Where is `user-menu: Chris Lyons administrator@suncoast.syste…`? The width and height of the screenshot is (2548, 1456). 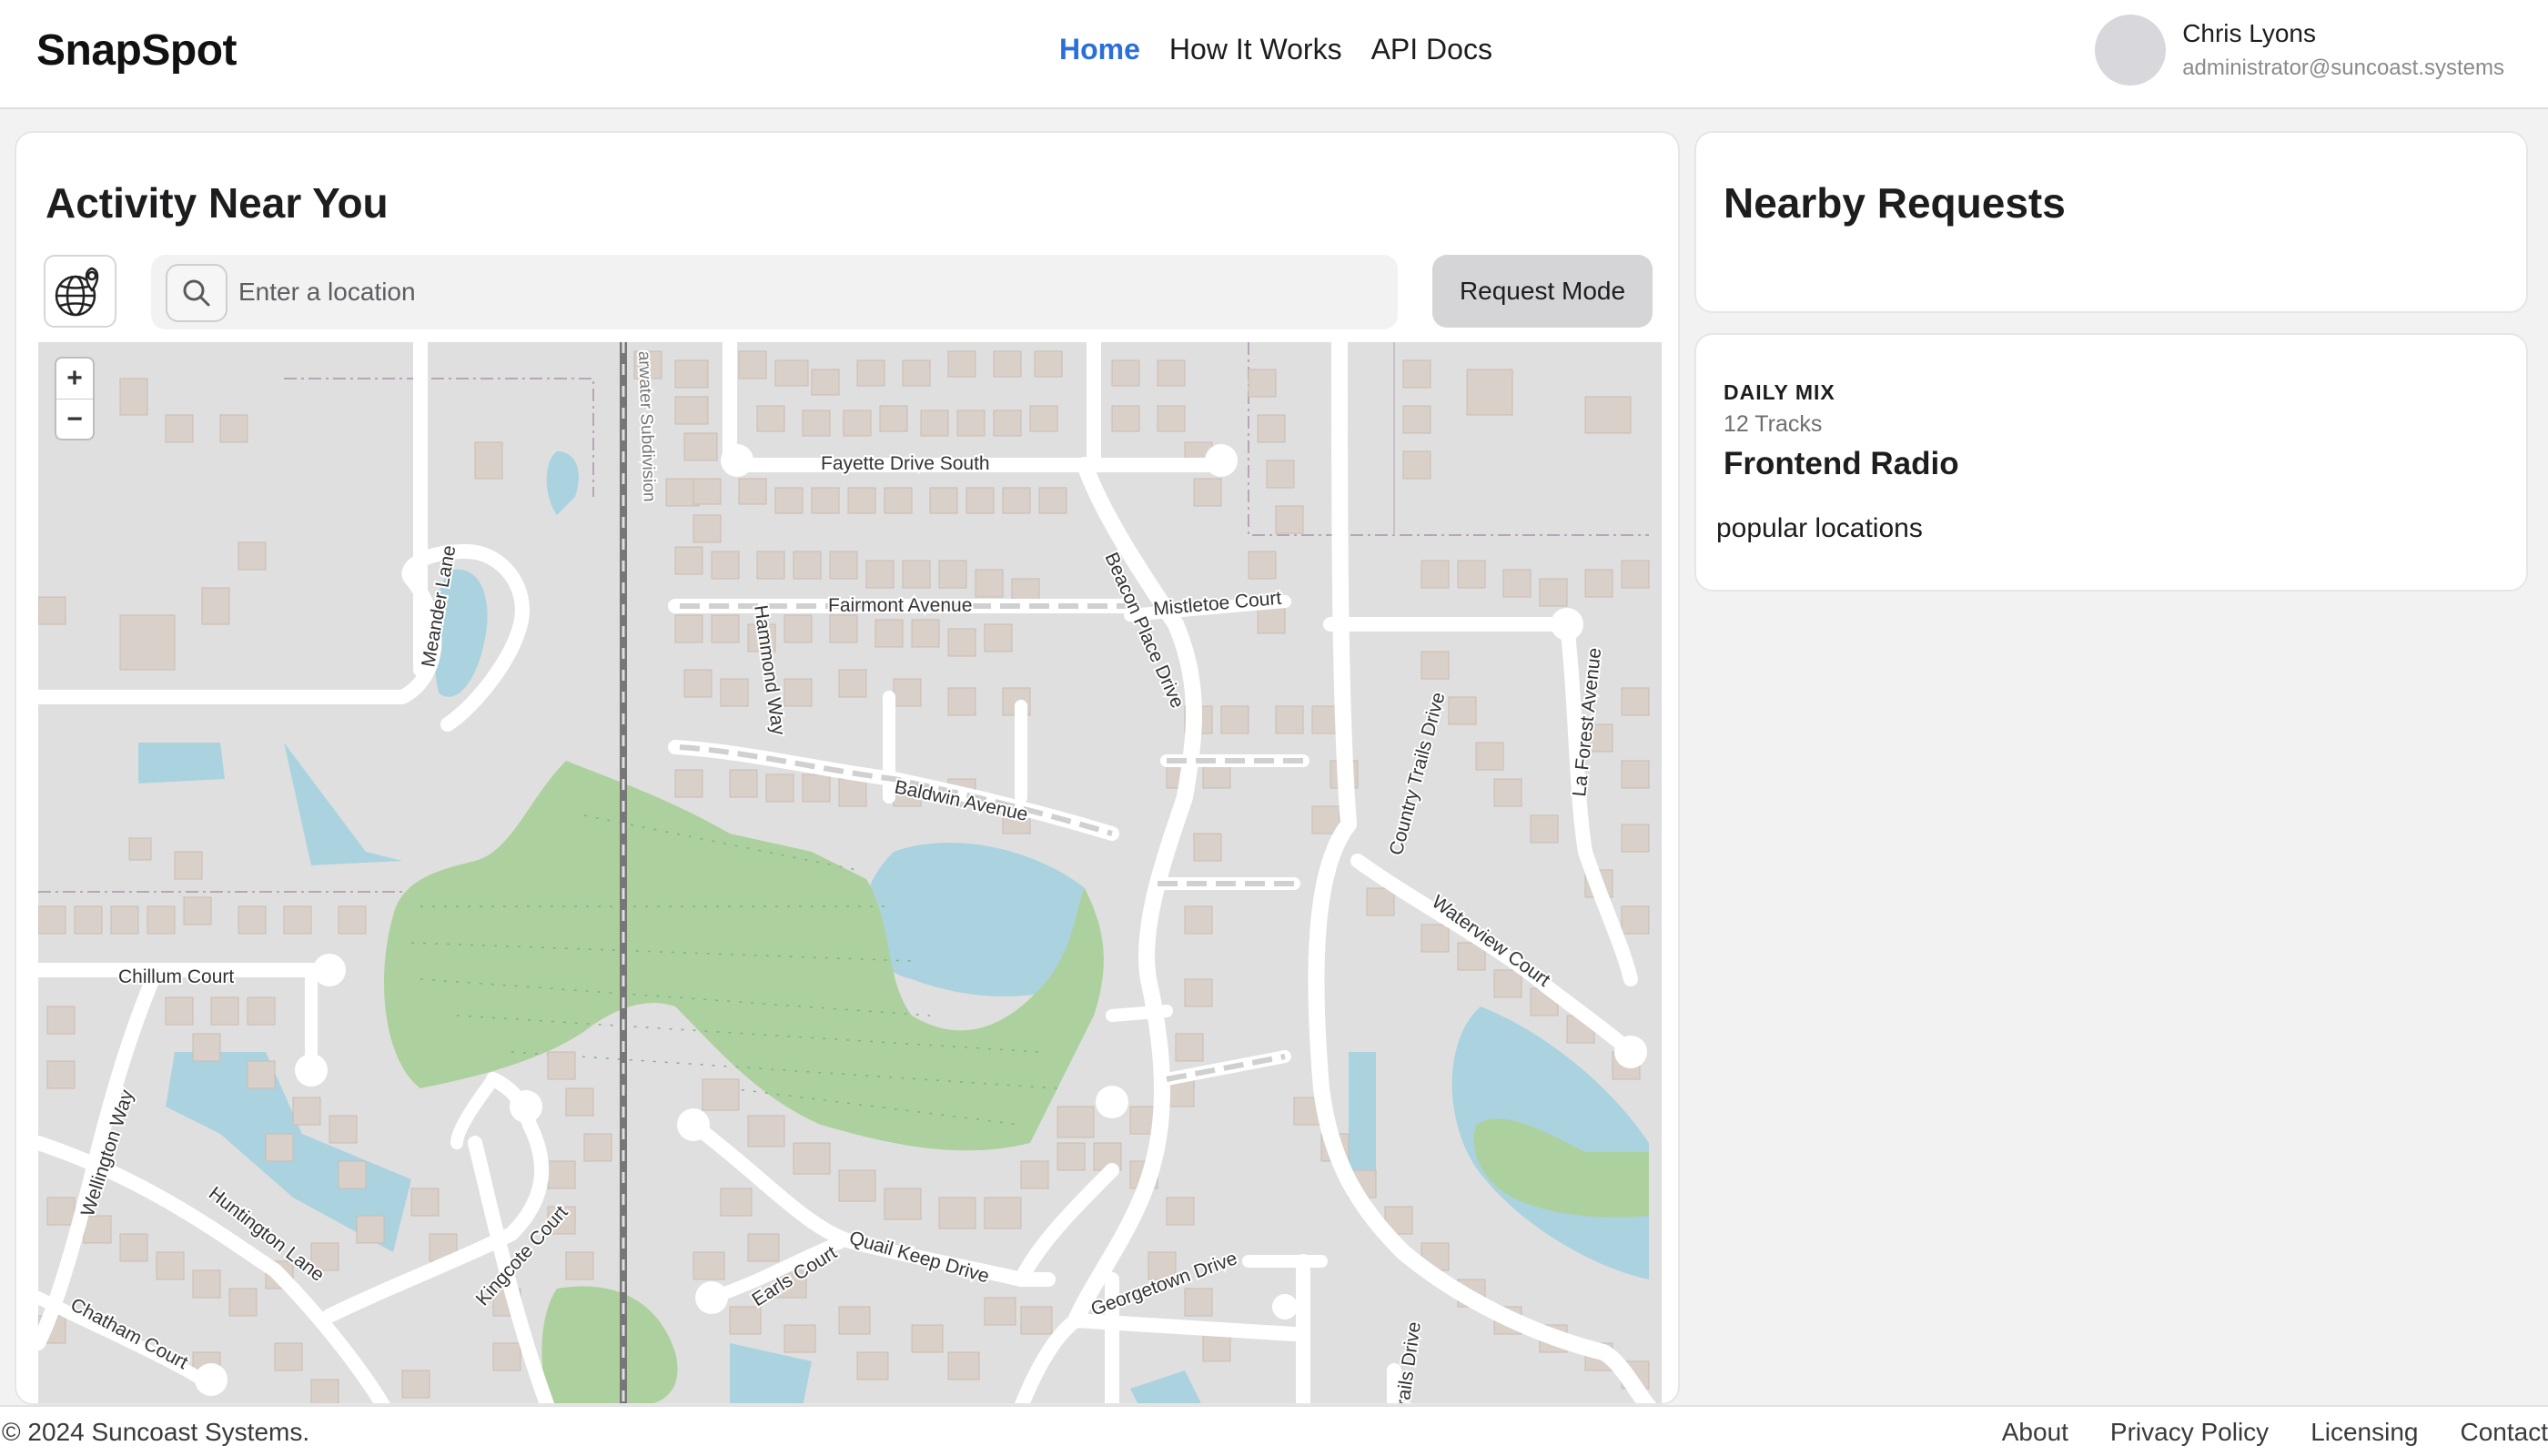 user-menu: Chris Lyons administrator@suncoast.syste… is located at coordinates (2300, 50).